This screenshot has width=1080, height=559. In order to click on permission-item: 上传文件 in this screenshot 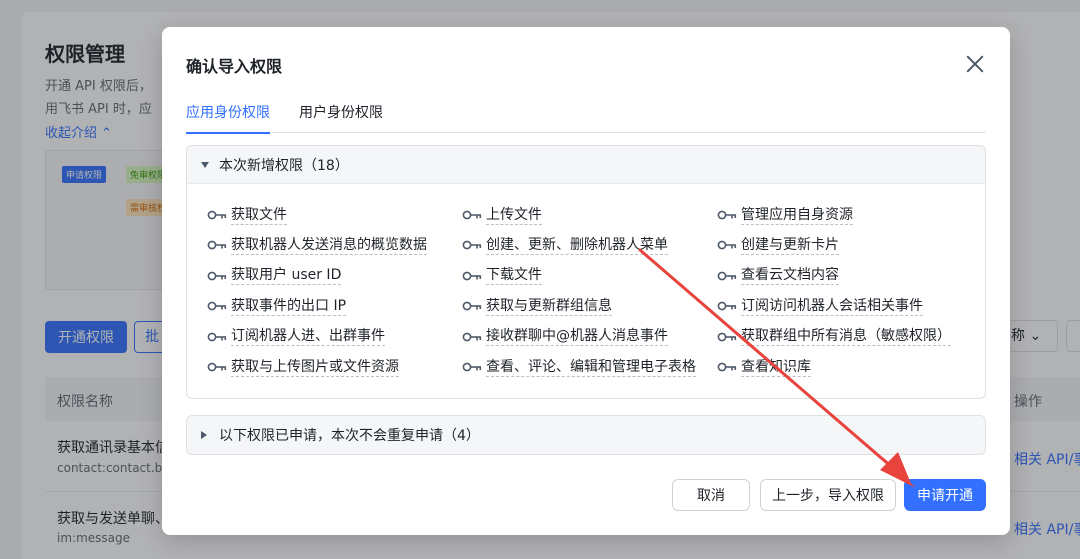, I will do `click(502, 215)`.